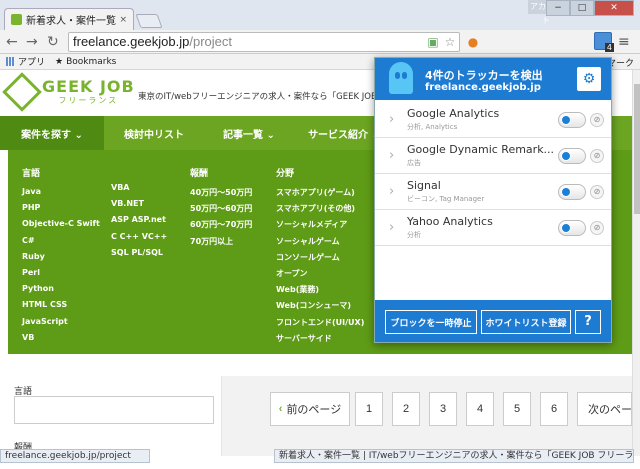  I want to click on browser-titlebar: 新着求人・案件一覧 | IT/w × アカウント − □ ✕, so click(320, 15).